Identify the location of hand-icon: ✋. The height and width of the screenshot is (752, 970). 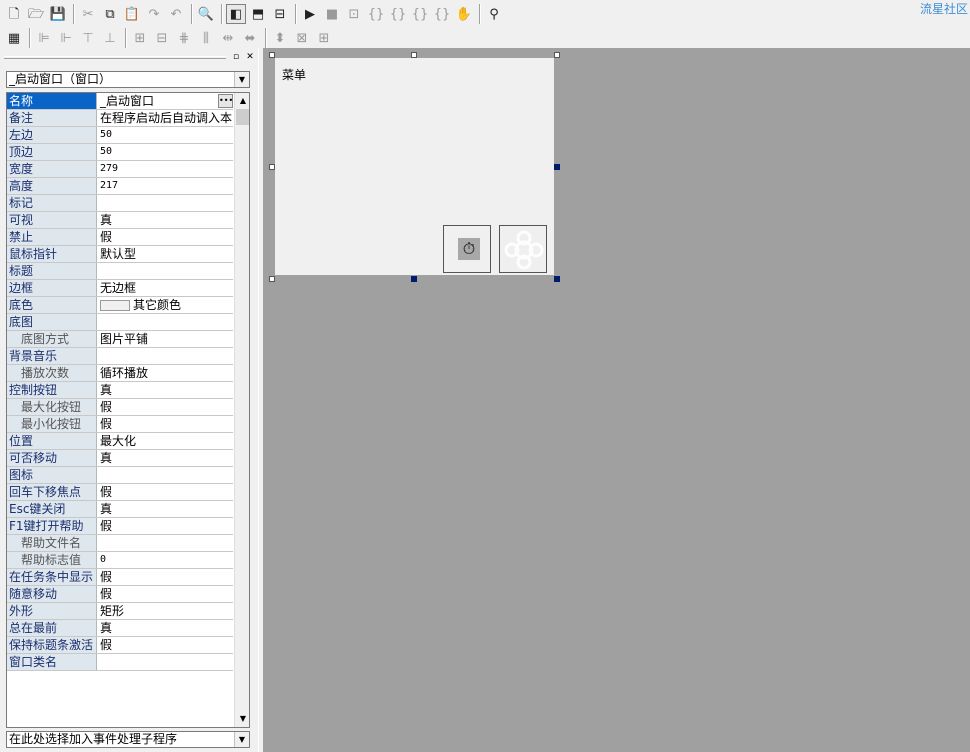
(464, 14).